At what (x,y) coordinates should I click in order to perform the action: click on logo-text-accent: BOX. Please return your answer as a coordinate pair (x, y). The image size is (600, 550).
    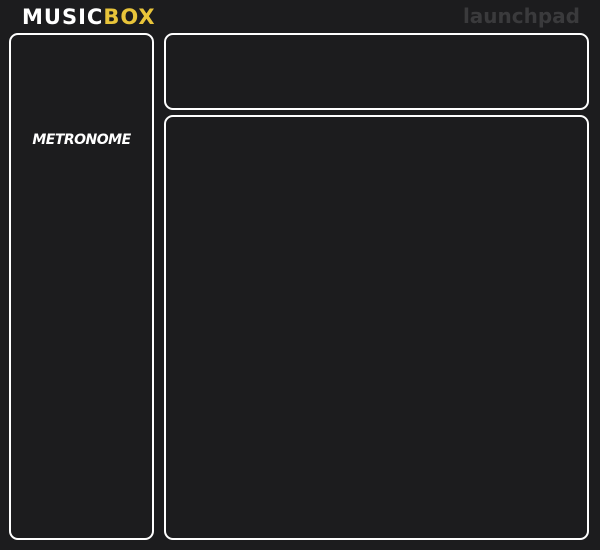
    Looking at the image, I should click on (129, 17).